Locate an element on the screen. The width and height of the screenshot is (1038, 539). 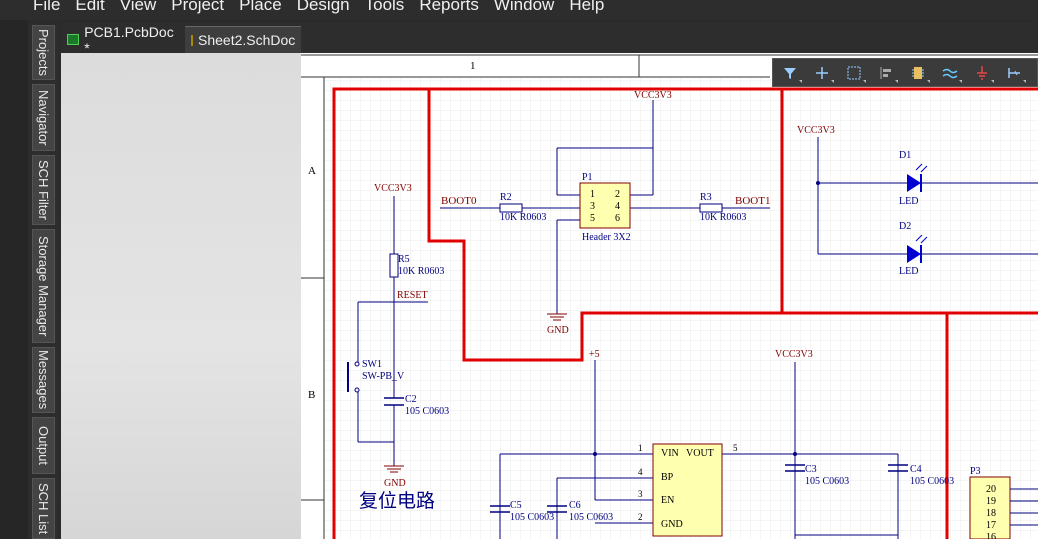
side-tab-storage-manager: Storage Manager is located at coordinates (43, 286).